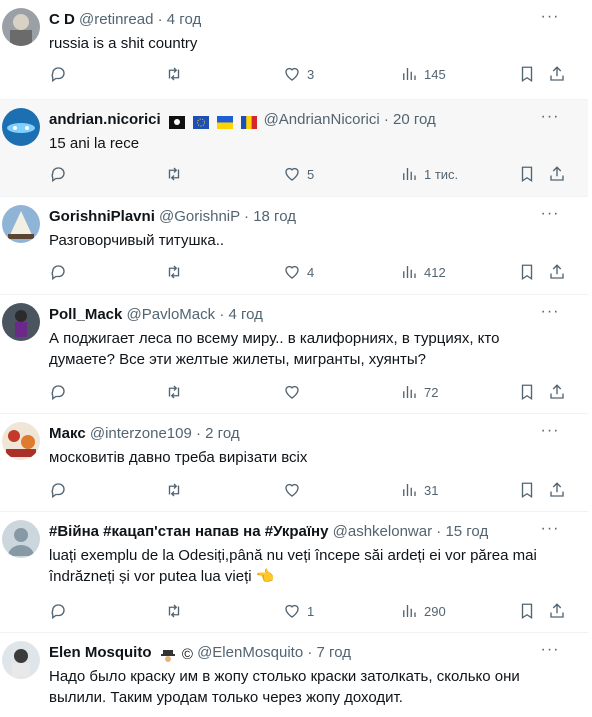  Describe the element at coordinates (62, 19) in the screenshot. I see `display-name: C D` at that location.